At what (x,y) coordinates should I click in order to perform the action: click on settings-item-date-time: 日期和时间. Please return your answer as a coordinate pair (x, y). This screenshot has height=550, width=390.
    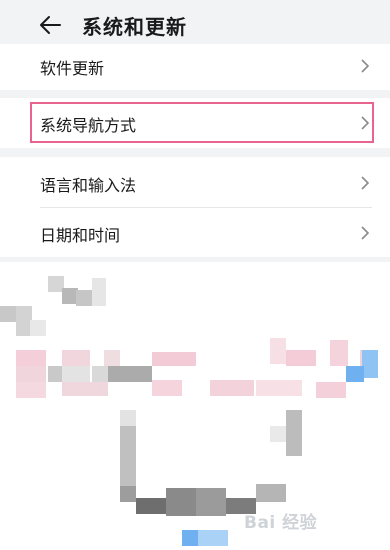
    Looking at the image, I should click on (195, 233).